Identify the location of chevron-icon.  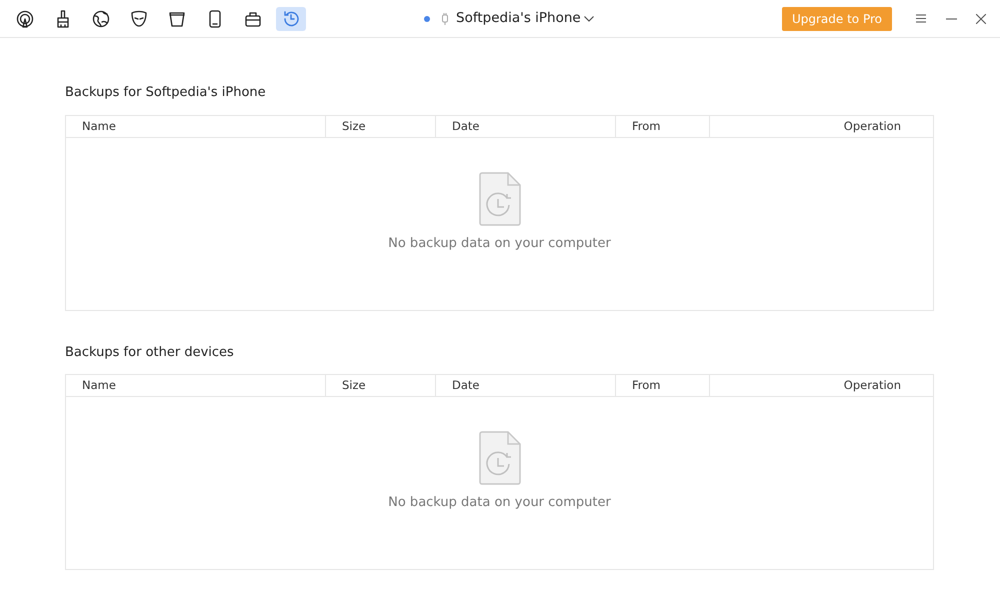
(589, 19).